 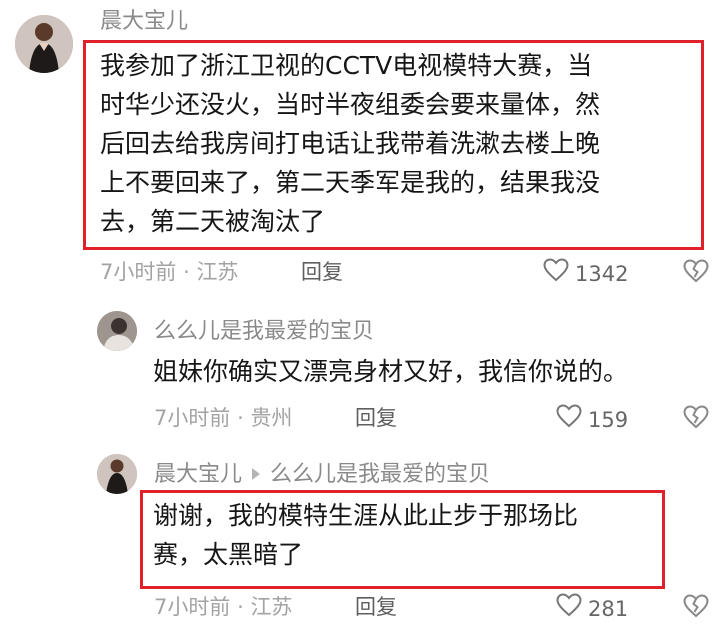 I want to click on comment-line: 上不要回来了，第二天季军是我的，结果我没, so click(x=350, y=182).